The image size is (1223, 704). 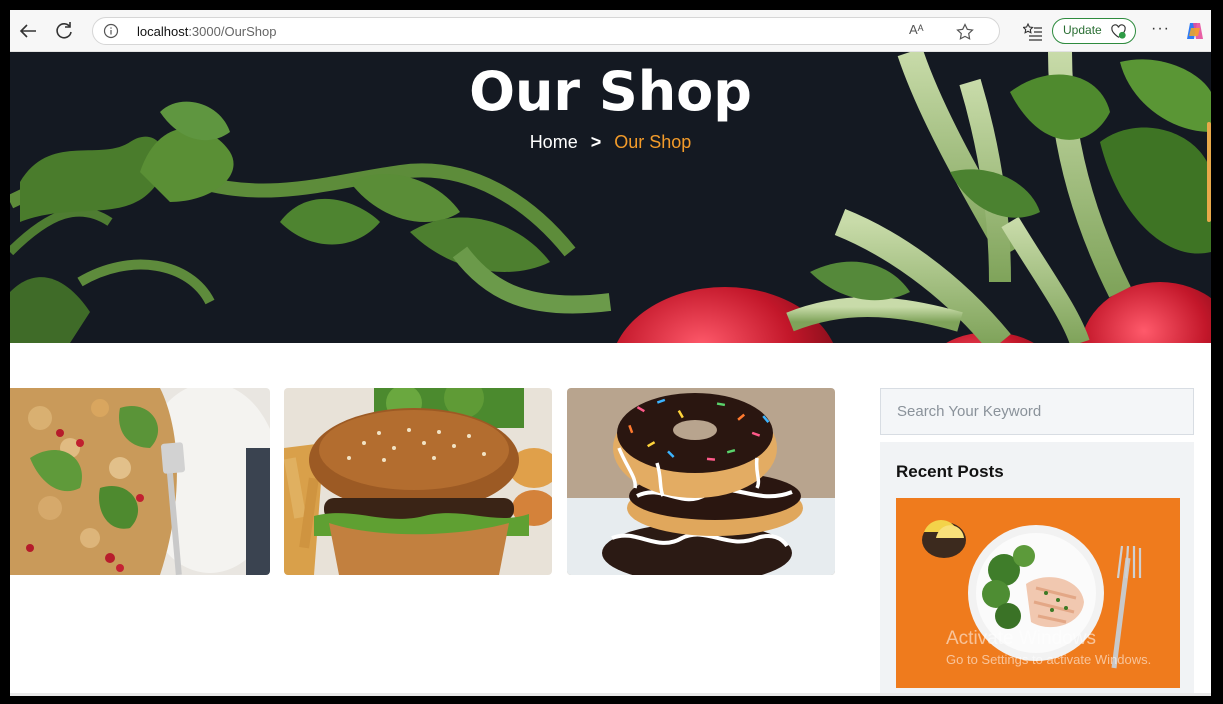 I want to click on refresh-icon, so click(x=64, y=31).